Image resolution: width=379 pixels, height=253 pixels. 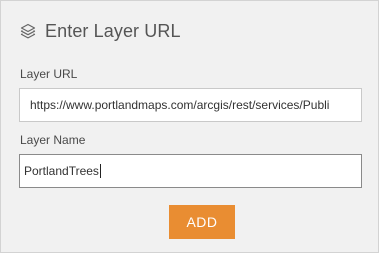 What do you see at coordinates (100, 171) in the screenshot?
I see `text-caret` at bounding box center [100, 171].